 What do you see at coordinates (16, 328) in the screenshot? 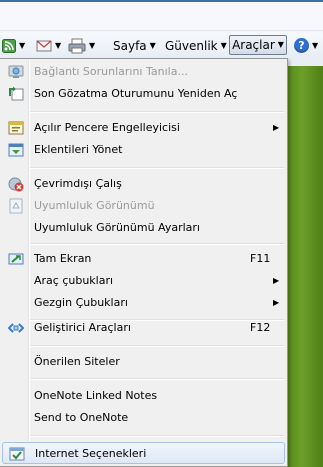
I see `developer-tools-icon` at bounding box center [16, 328].